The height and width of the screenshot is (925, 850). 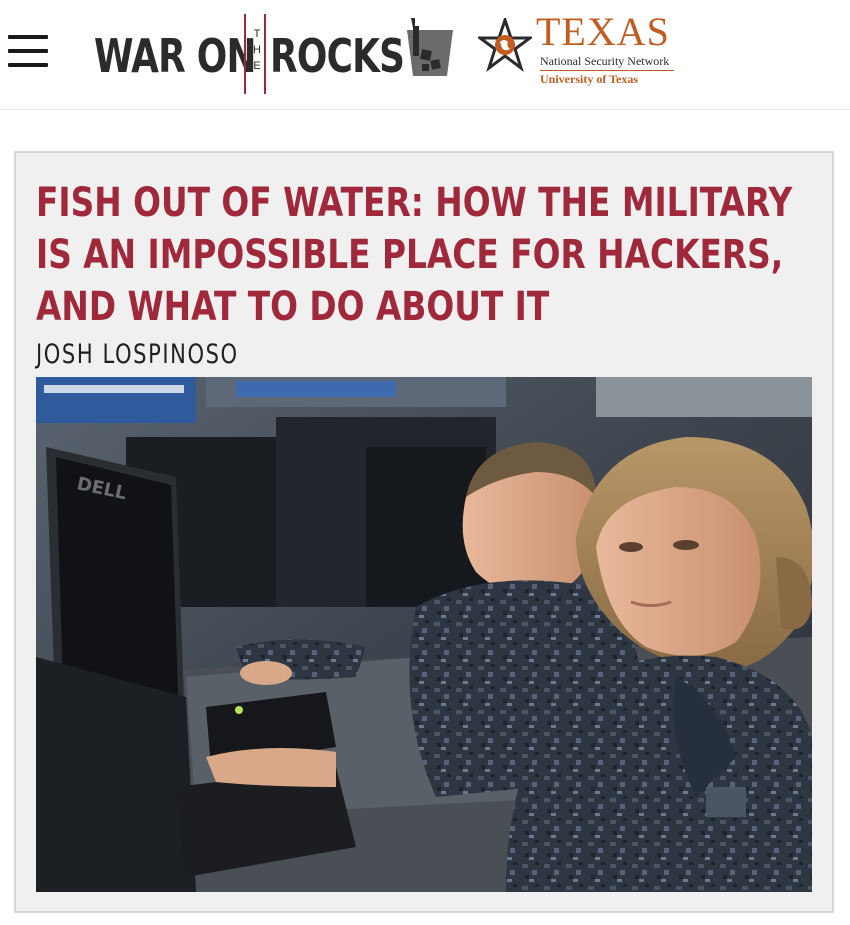 What do you see at coordinates (28, 37) in the screenshot?
I see `menu-bar-top` at bounding box center [28, 37].